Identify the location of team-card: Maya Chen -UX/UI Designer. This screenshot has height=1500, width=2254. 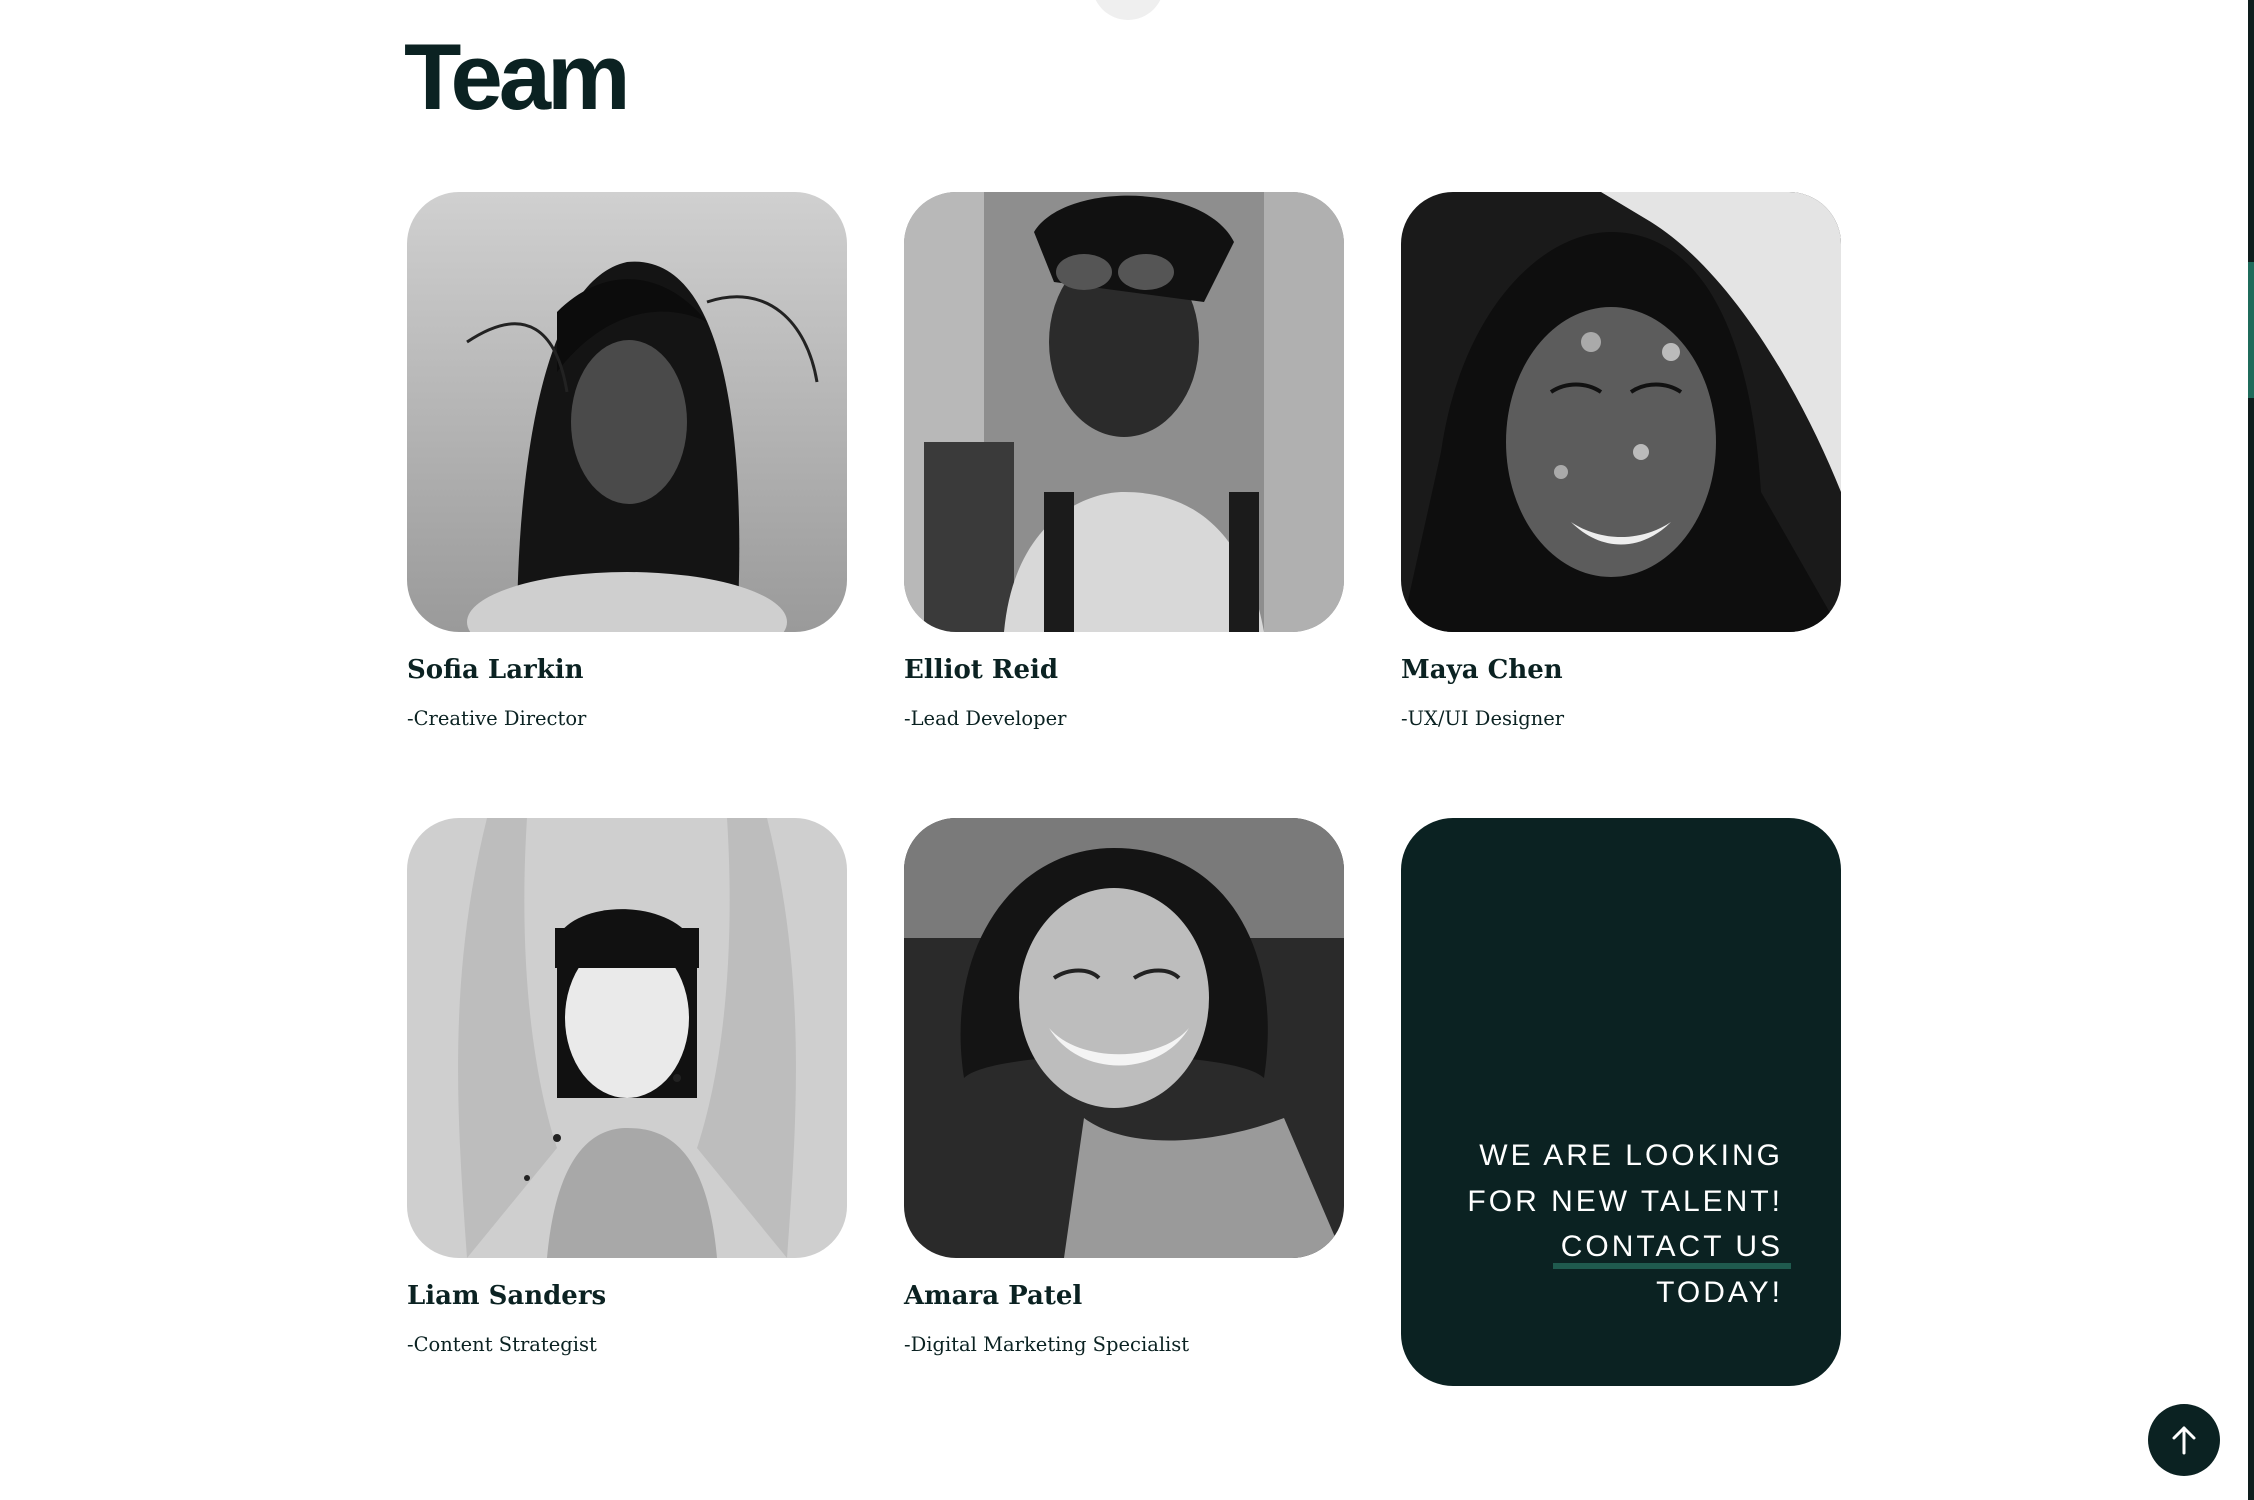
(1621, 461).